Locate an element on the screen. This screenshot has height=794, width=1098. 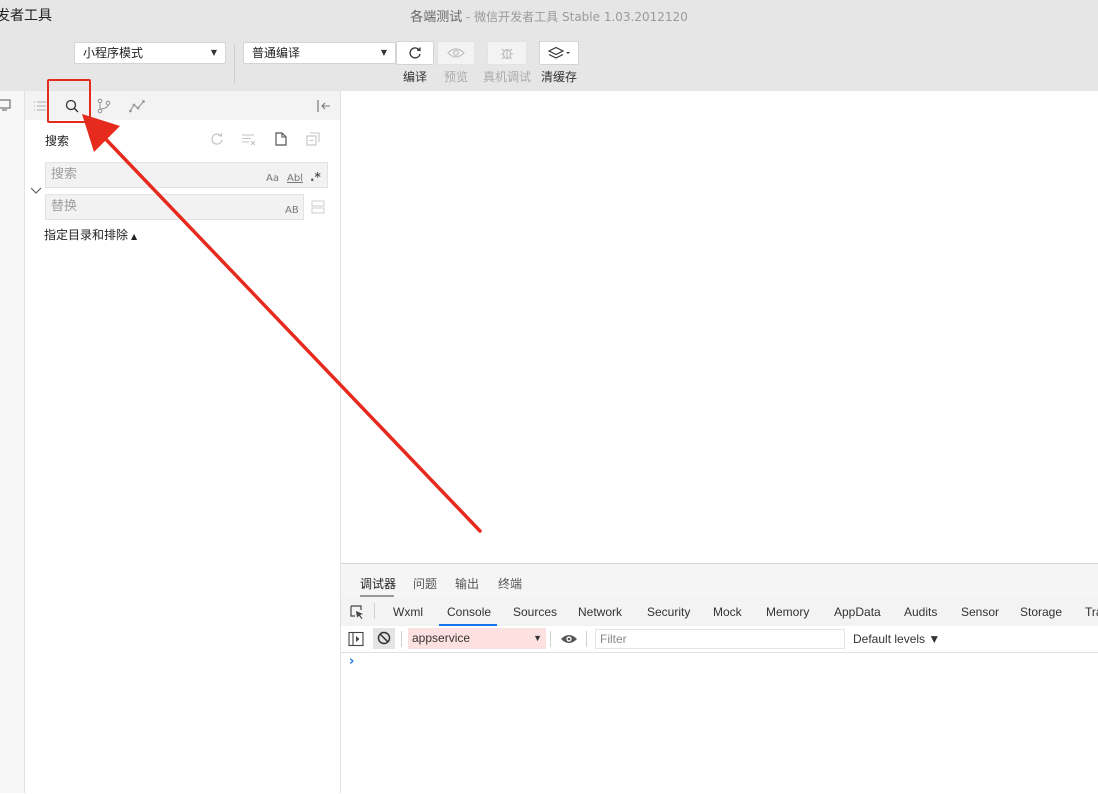
whole-word-toggle: Abl is located at coordinates (295, 179).